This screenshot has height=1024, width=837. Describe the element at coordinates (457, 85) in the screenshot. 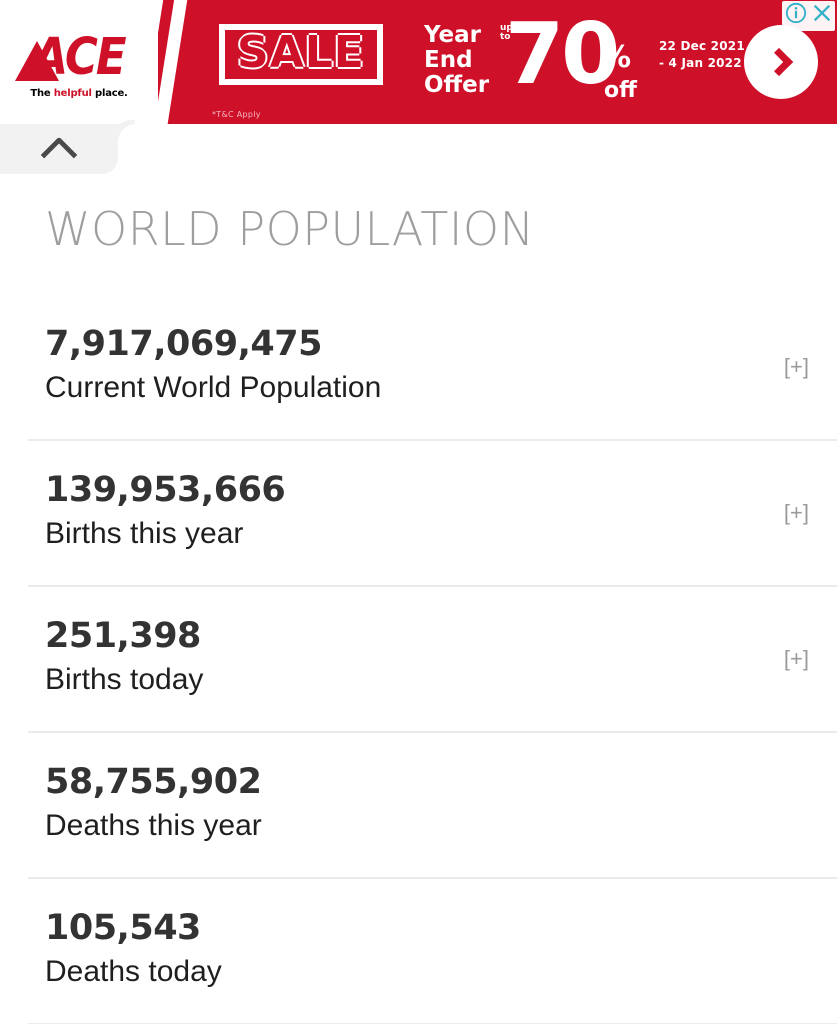

I see `offer-line-3: Offer` at that location.